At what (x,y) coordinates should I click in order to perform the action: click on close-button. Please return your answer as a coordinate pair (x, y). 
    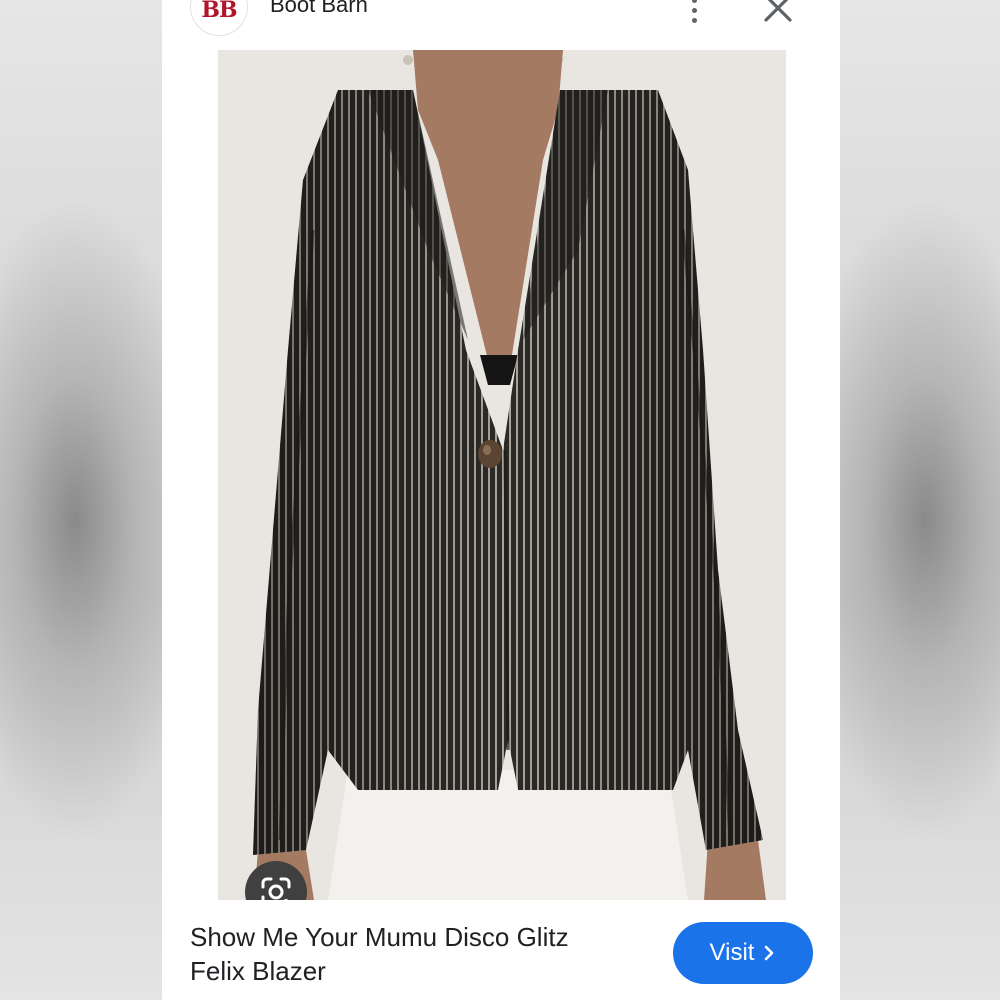
    Looking at the image, I should click on (778, 13).